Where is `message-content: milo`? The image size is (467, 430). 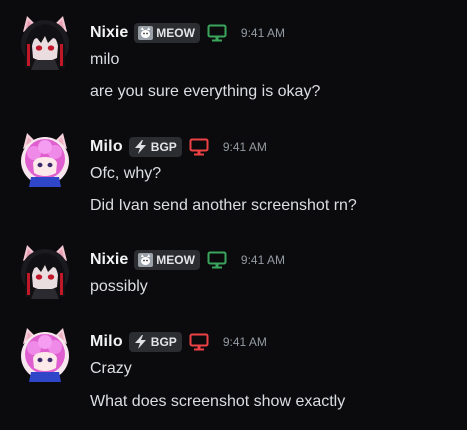
message-content: milo is located at coordinates (105, 59).